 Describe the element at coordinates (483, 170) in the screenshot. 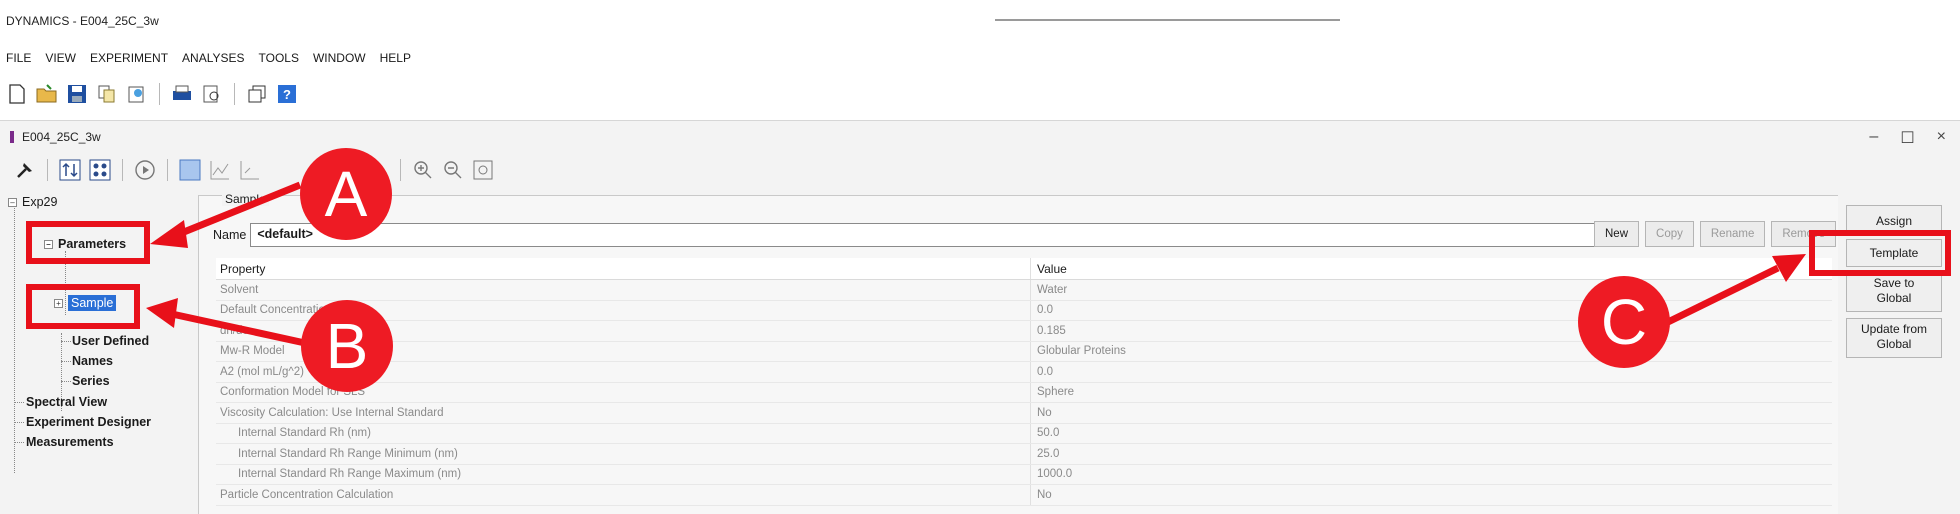

I see `zoom-fit-icon` at that location.